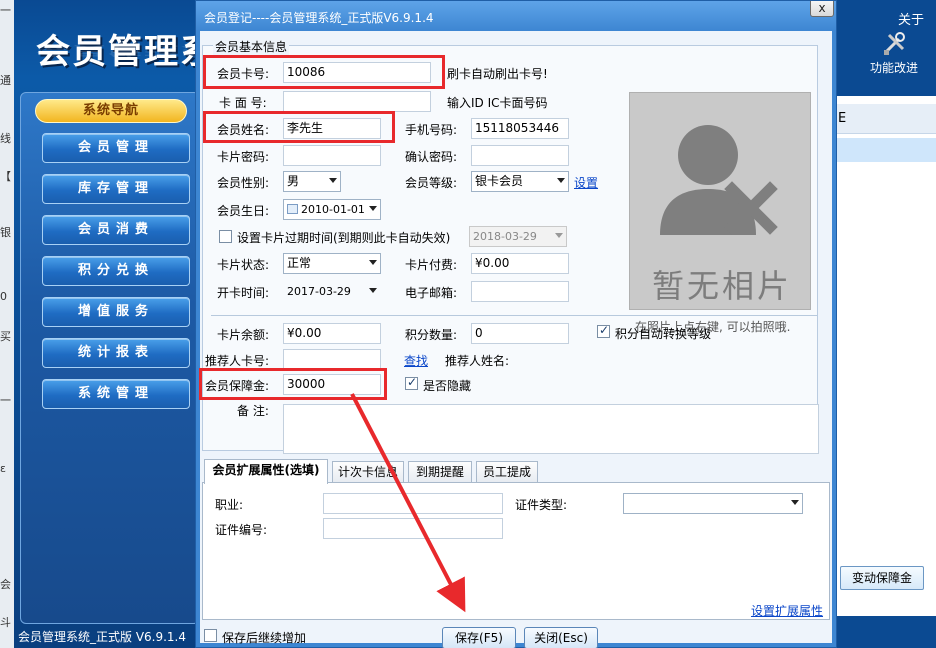 The height and width of the screenshot is (648, 936). I want to click on edge-fragment: 【, so click(5, 176).